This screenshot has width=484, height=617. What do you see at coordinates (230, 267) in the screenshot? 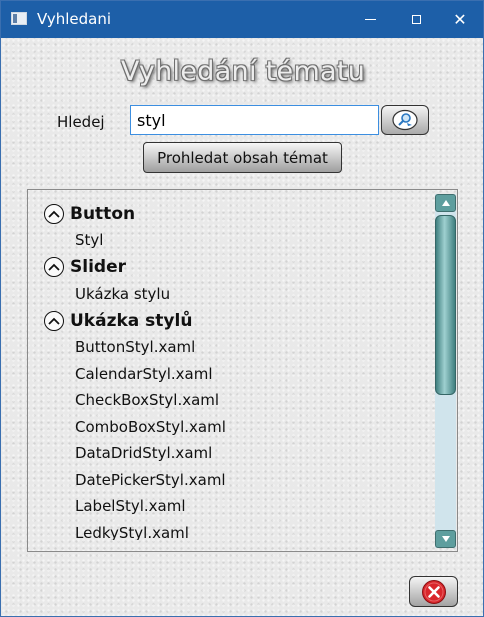
I see `tree-group-slider: Slider` at bounding box center [230, 267].